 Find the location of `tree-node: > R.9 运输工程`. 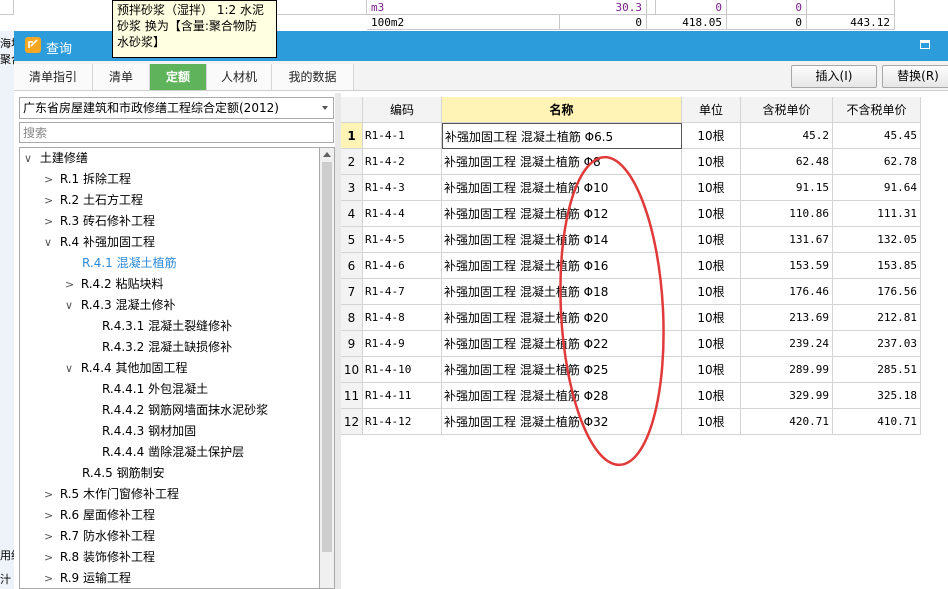

tree-node: > R.9 运输工程 is located at coordinates (87, 578).